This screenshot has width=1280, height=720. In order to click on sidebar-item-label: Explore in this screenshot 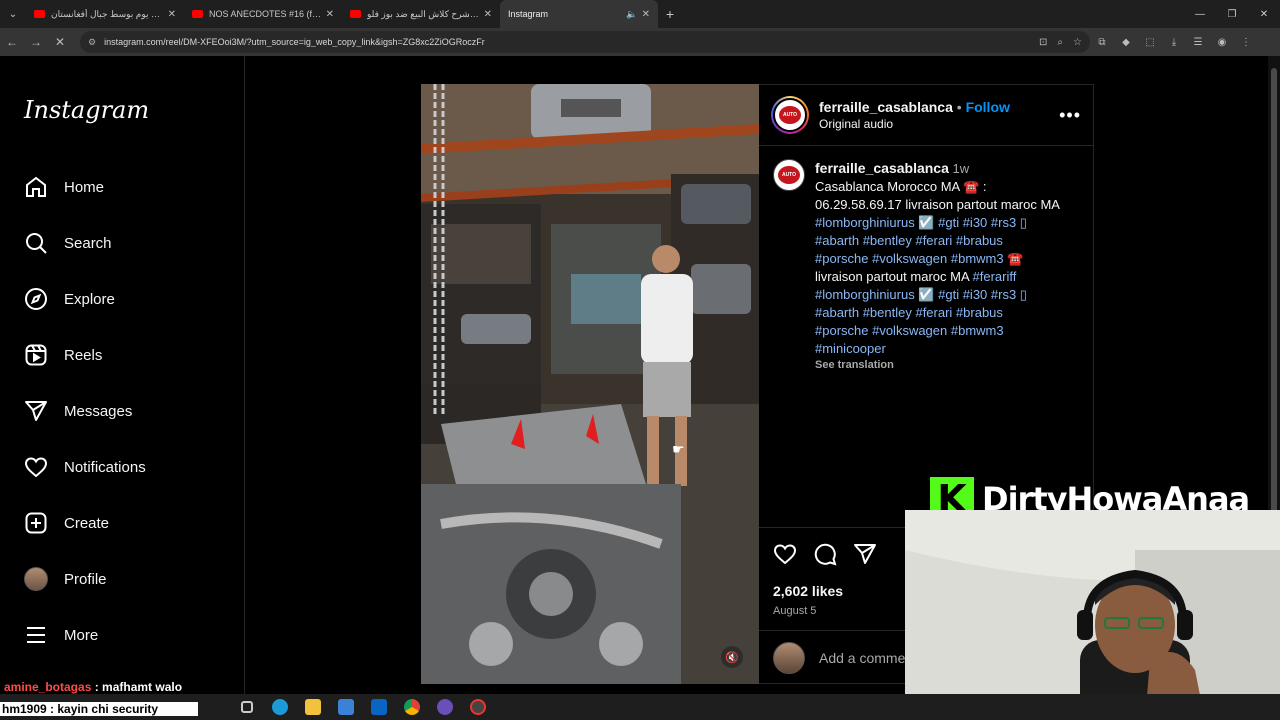, I will do `click(89, 299)`.